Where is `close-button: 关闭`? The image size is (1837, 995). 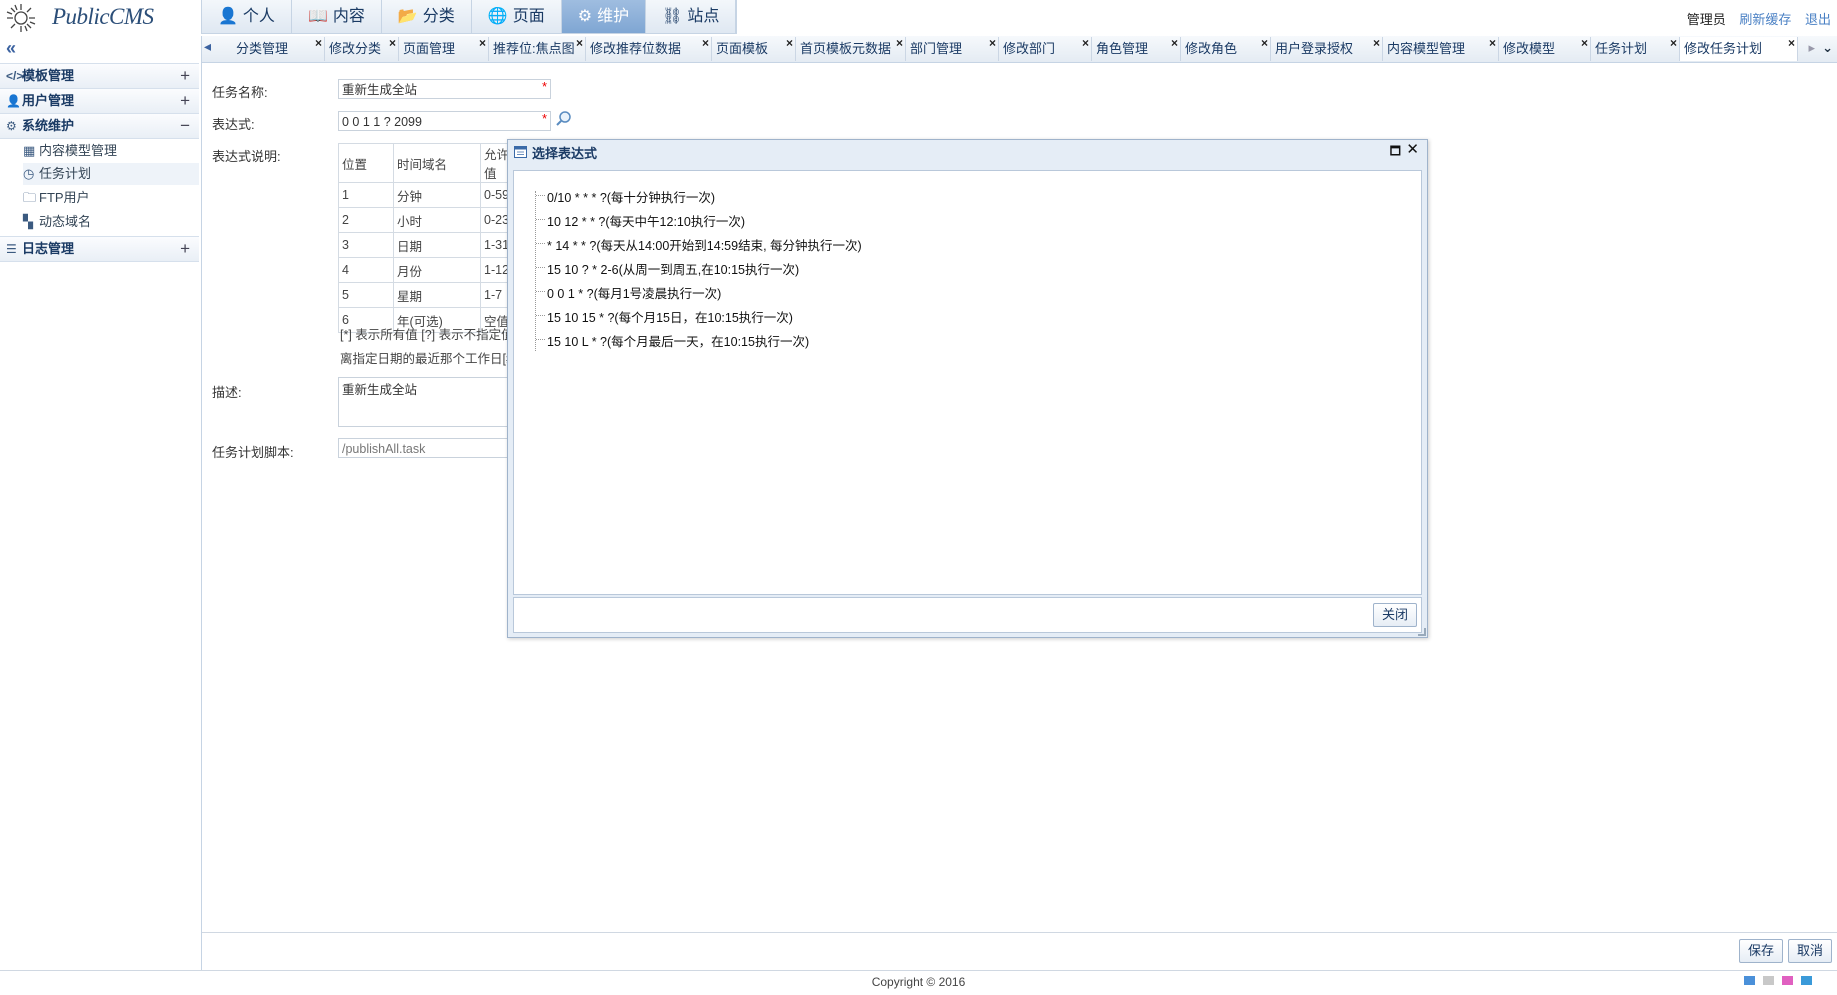 close-button: 关闭 is located at coordinates (1394, 615).